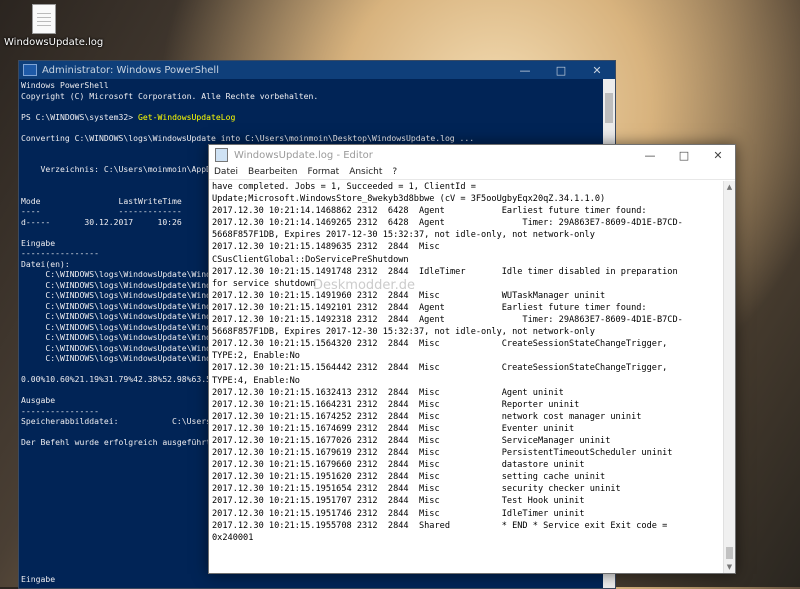  I want to click on log-line: for service shutdown, so click(264, 283).